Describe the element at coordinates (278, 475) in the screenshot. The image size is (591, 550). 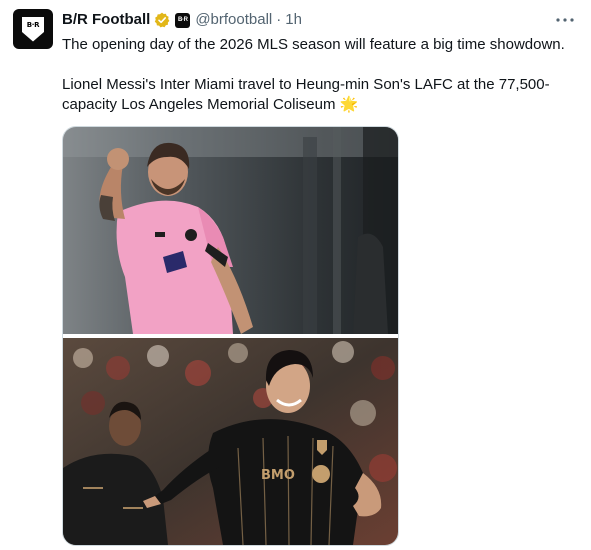
I see `jersey-sponsor-text: BMO` at that location.